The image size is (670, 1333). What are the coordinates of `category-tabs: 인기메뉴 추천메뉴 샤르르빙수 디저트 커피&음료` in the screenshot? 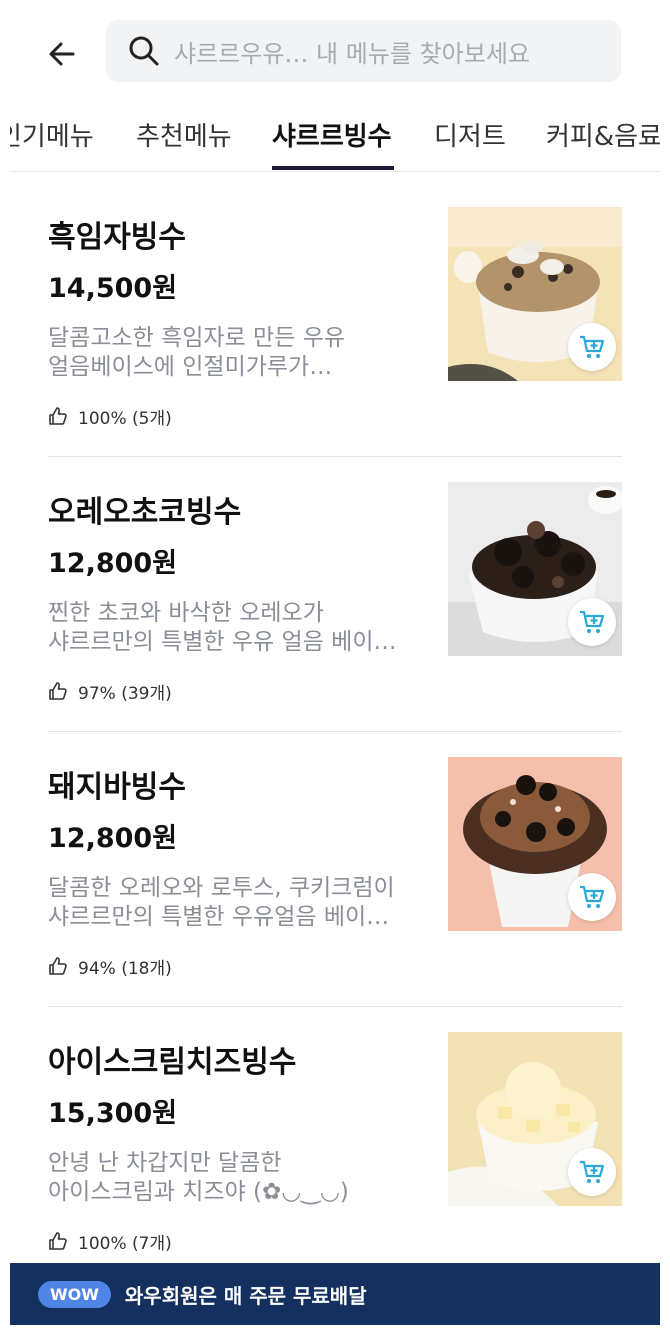 It's located at (335, 136).